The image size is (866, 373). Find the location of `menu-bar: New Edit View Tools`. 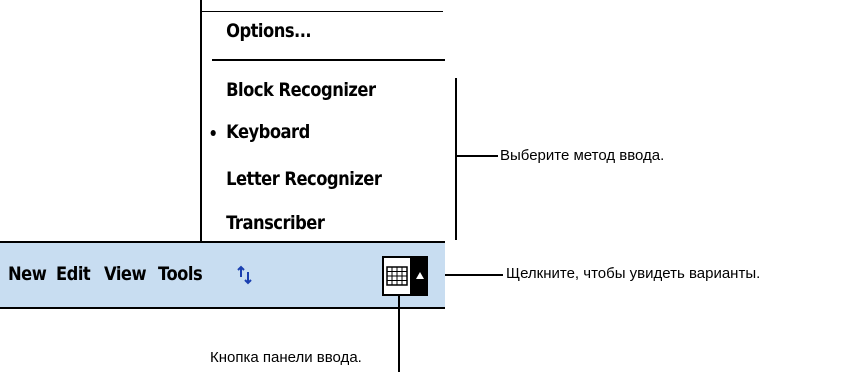

menu-bar: New Edit View Tools is located at coordinates (222, 275).